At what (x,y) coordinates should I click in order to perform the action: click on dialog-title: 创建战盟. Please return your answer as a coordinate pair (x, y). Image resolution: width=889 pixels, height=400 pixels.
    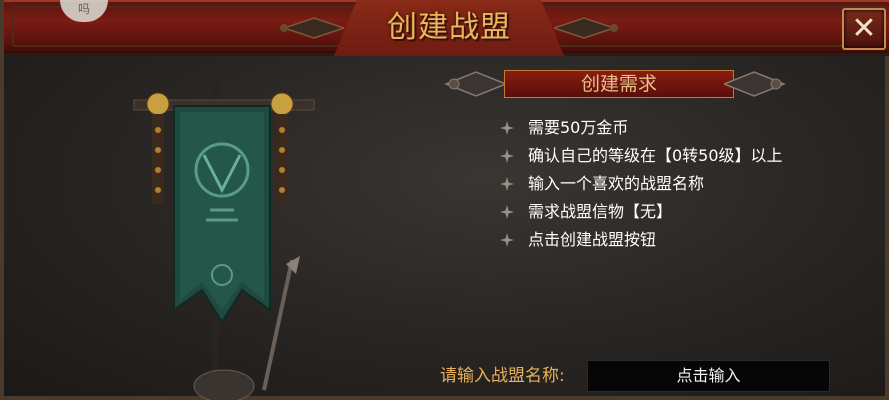
    Looking at the image, I should click on (449, 27).